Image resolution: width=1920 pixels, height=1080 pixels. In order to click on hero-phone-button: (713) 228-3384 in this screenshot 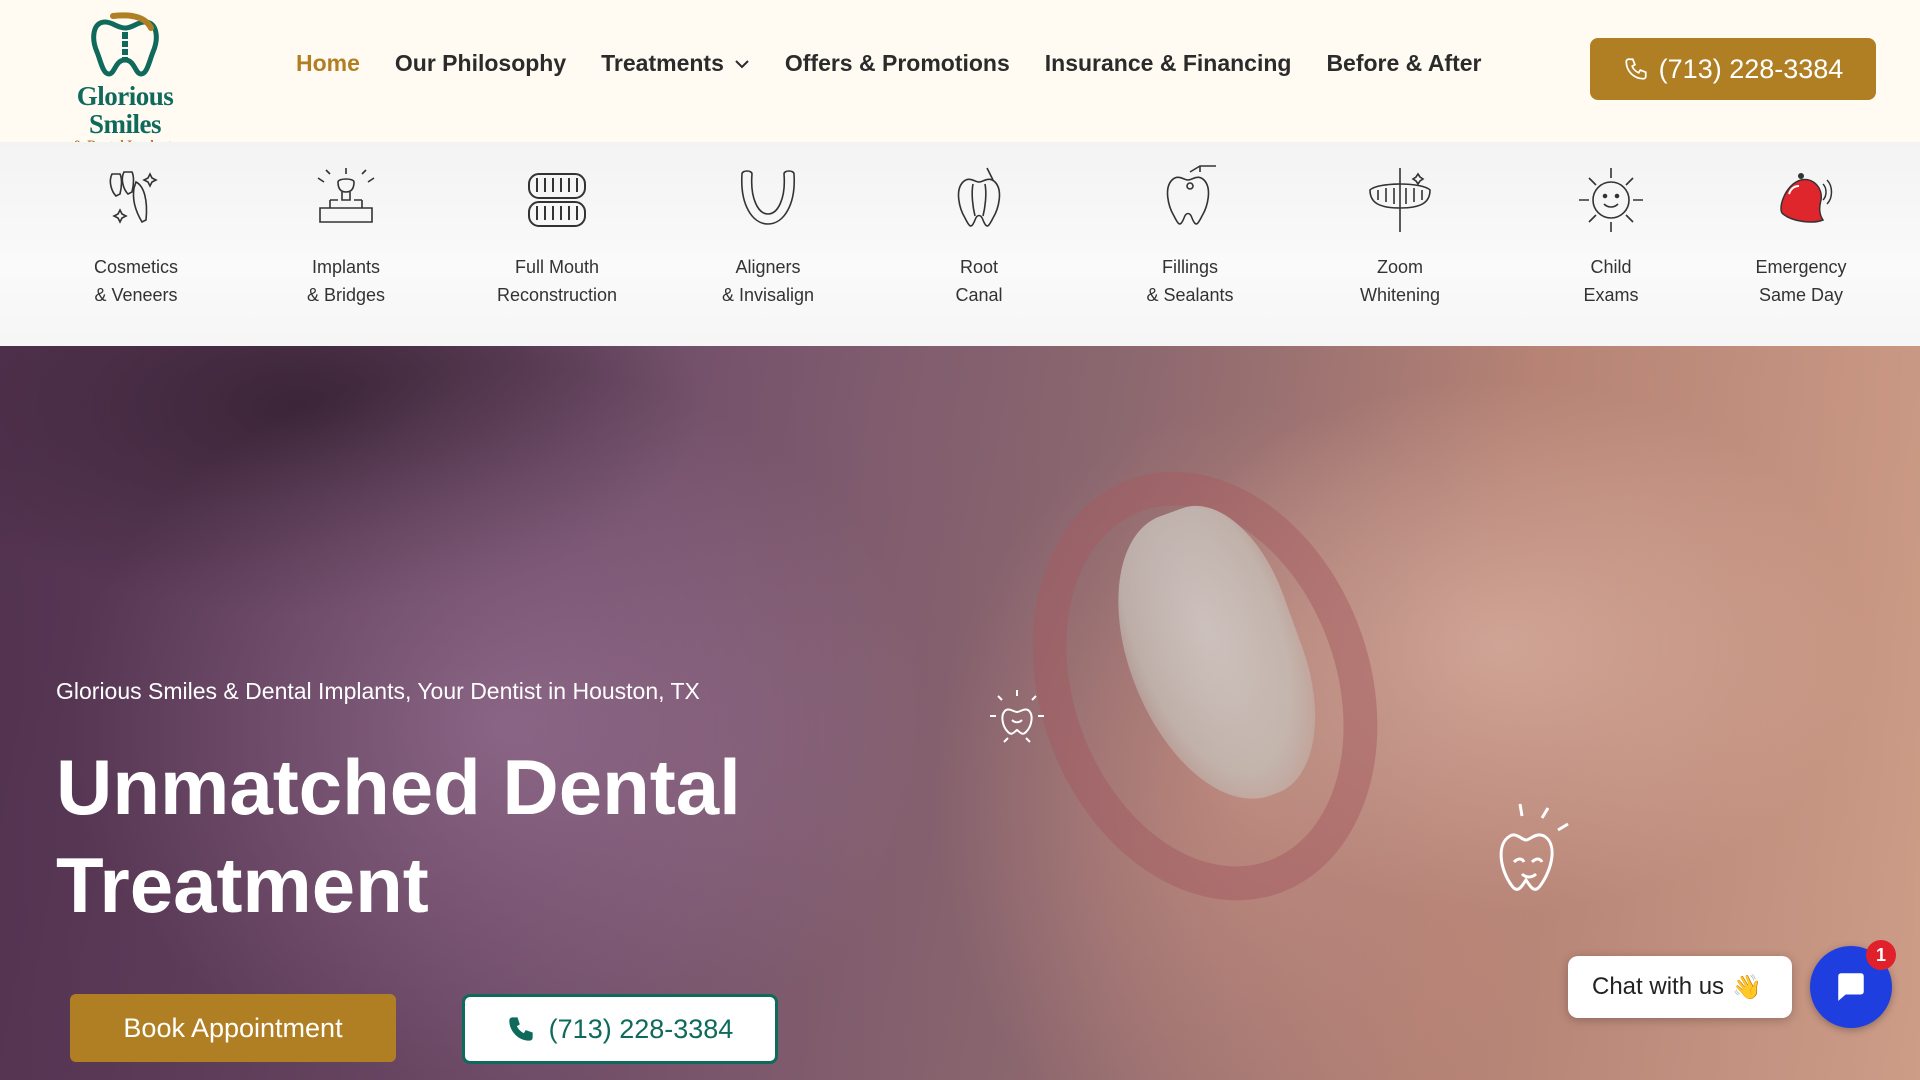, I will do `click(620, 1029)`.